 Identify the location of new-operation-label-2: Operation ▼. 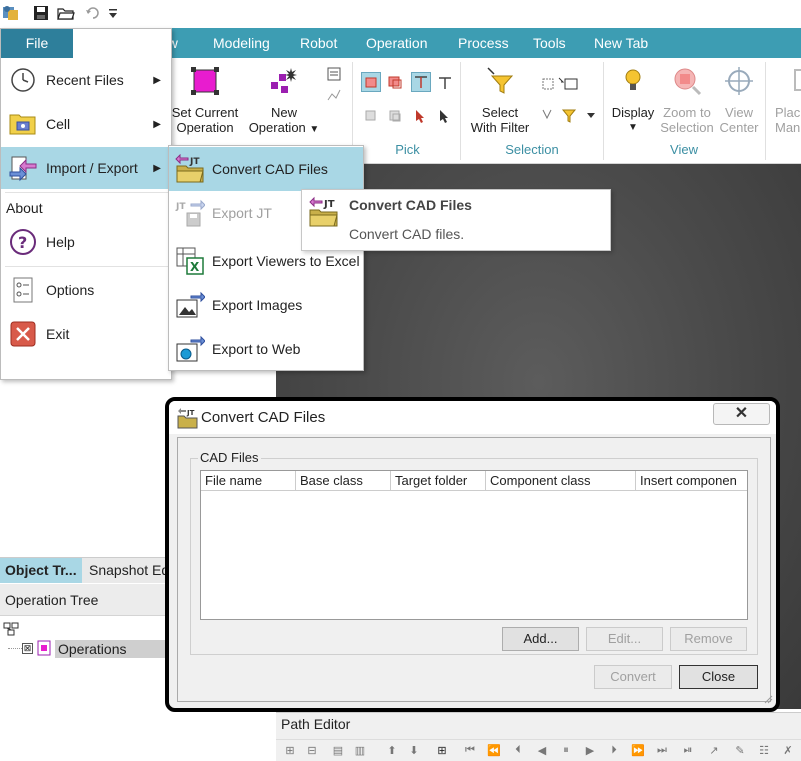
(284, 127).